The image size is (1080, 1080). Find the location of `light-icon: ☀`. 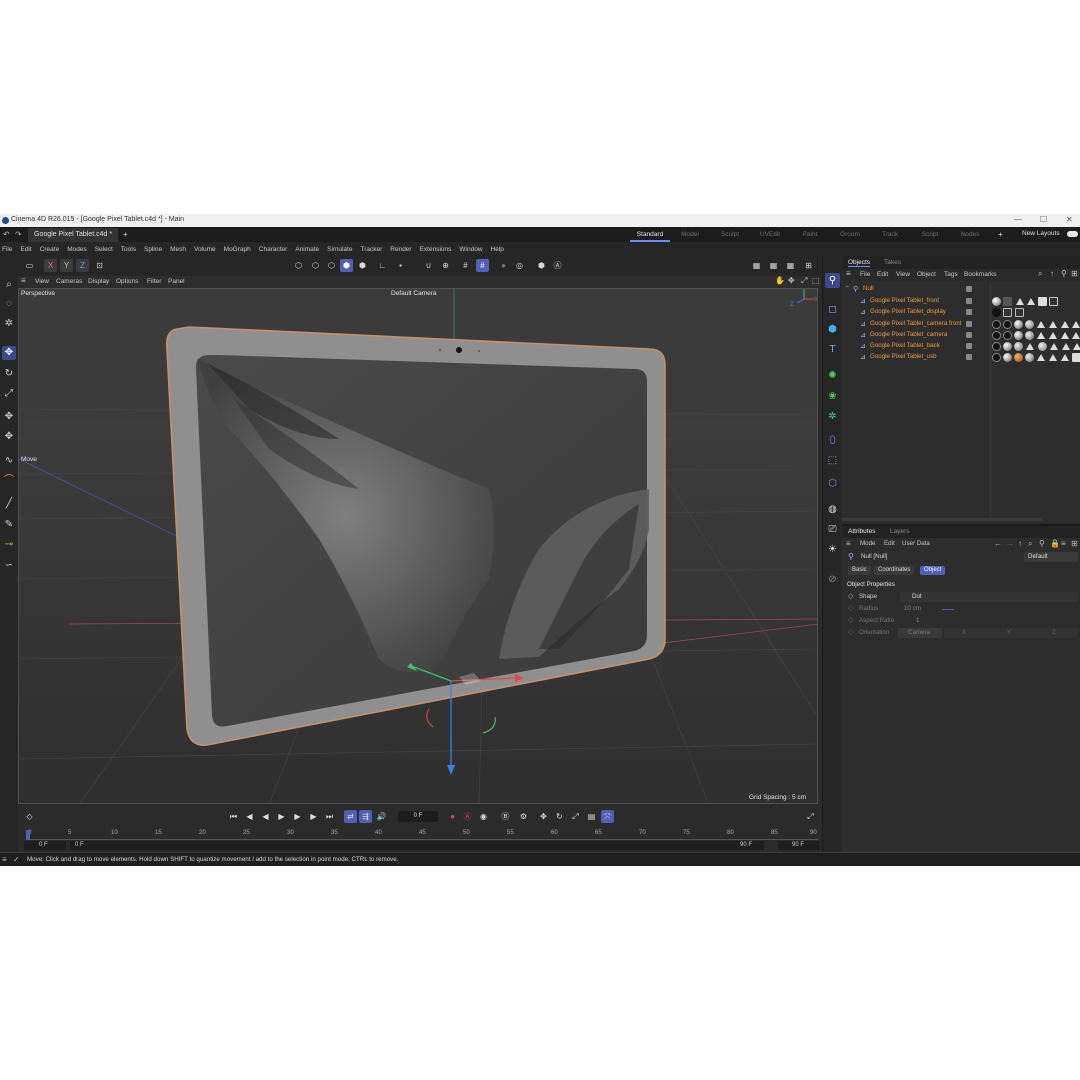

light-icon: ☀ is located at coordinates (832, 549).